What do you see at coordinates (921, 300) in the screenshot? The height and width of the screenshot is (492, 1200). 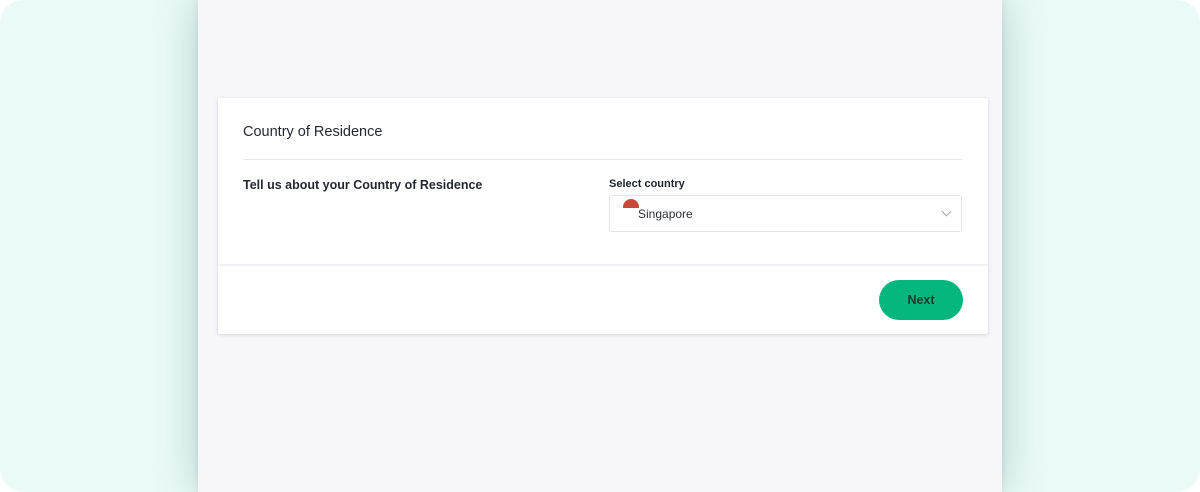 I see `next-button: Next` at bounding box center [921, 300].